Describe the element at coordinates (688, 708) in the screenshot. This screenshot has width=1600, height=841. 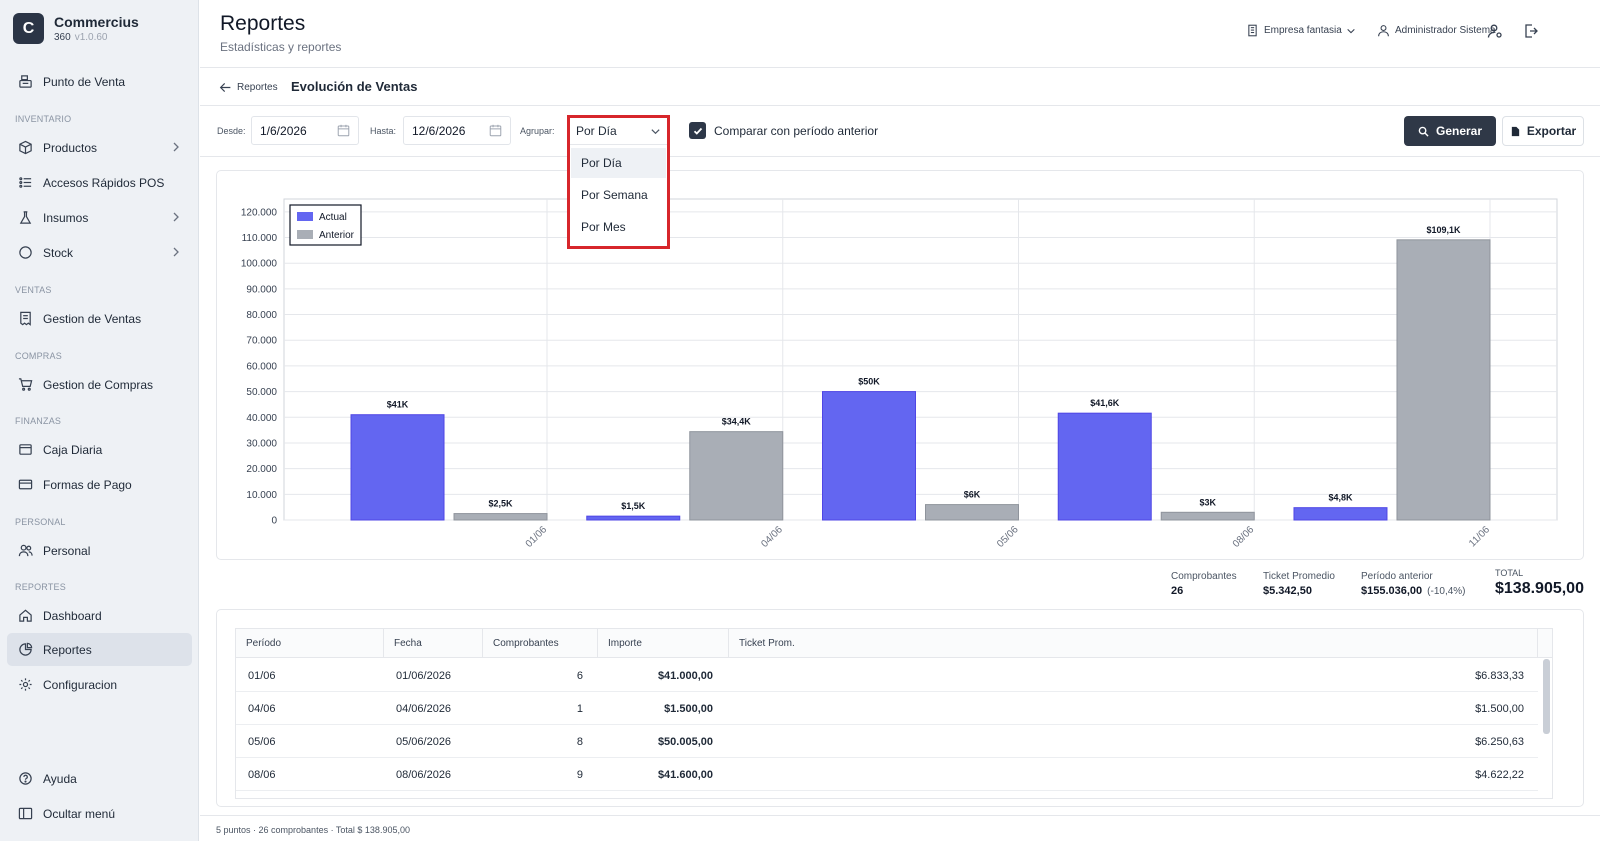
I see `cell-importe: $1.500,00` at that location.